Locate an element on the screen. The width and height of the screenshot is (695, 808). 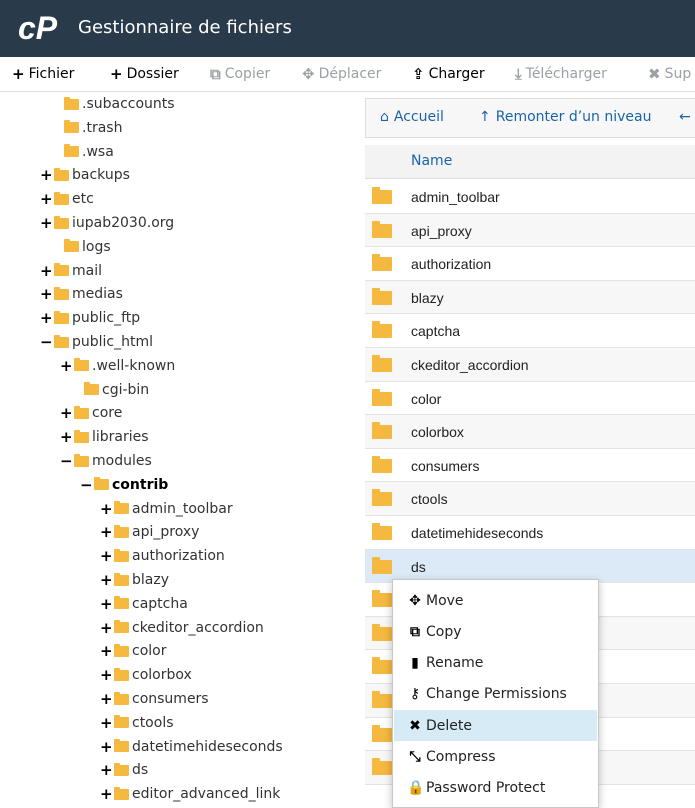
menu-item-password-protect: 🔒 Password Protect is located at coordinates (495, 788).